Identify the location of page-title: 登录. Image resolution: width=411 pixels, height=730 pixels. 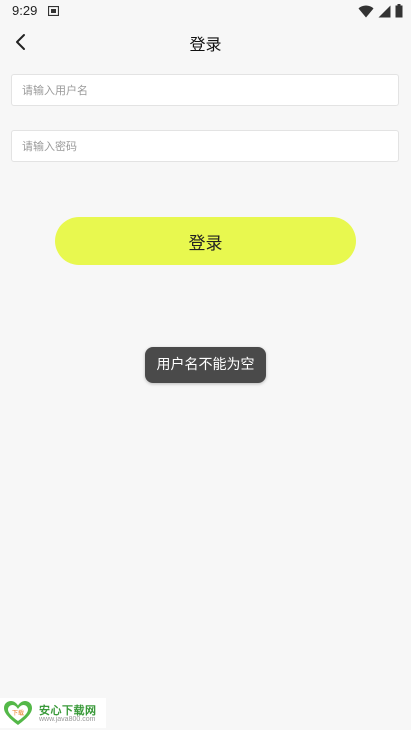
(205, 44).